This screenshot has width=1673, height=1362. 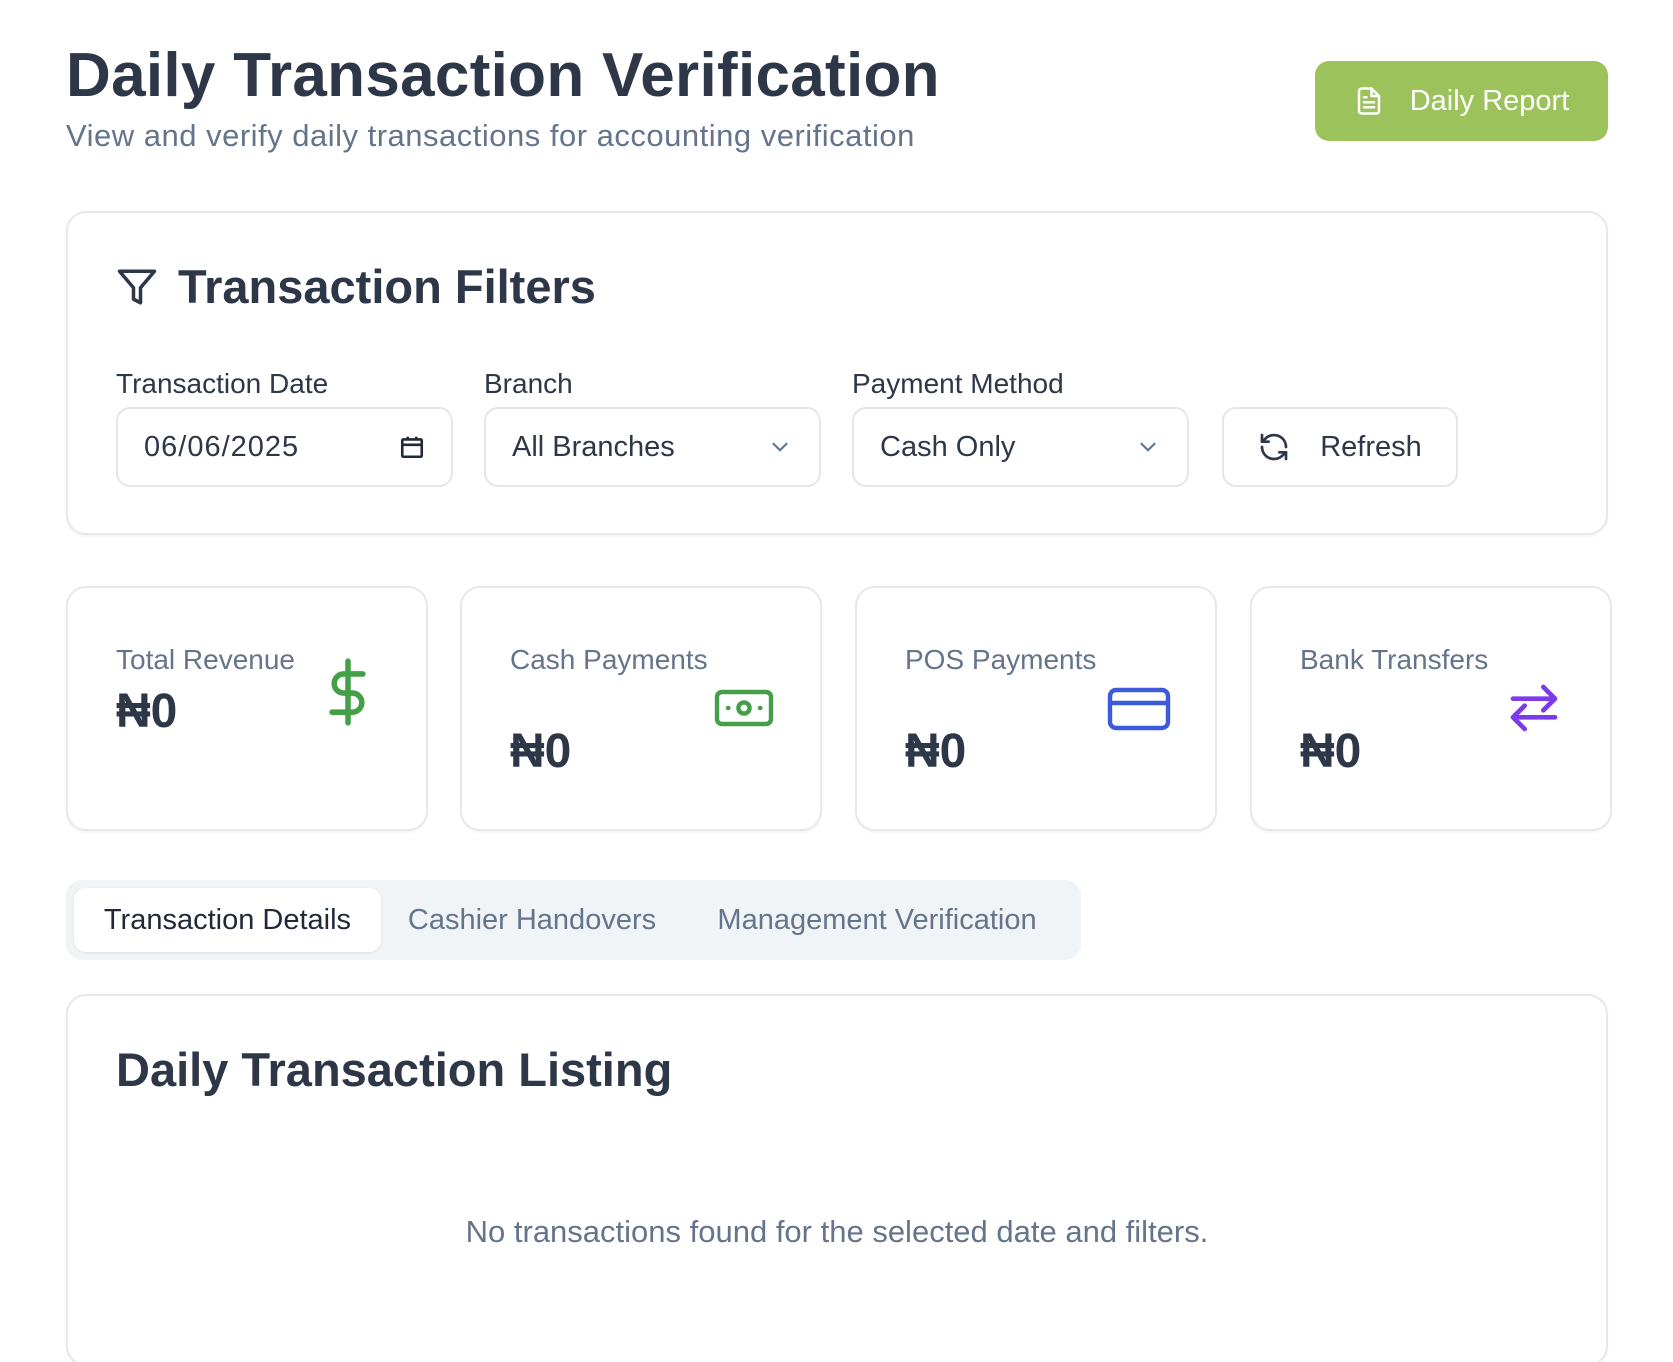 I want to click on tab-cashier-handovers: Cashier Handovers, so click(x=532, y=920).